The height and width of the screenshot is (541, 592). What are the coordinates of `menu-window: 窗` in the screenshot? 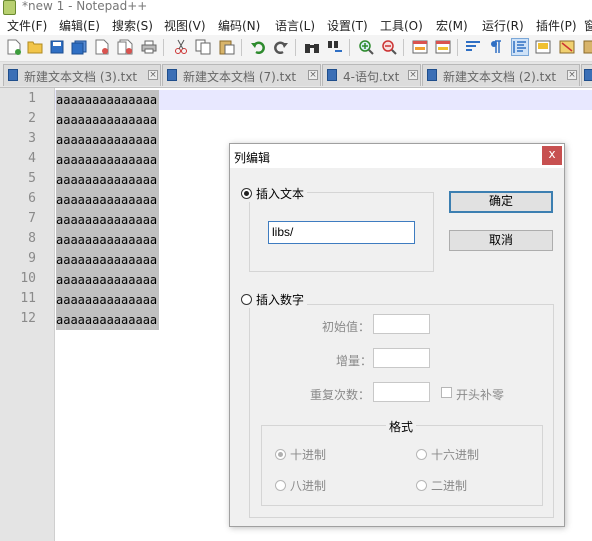 It's located at (588, 25).